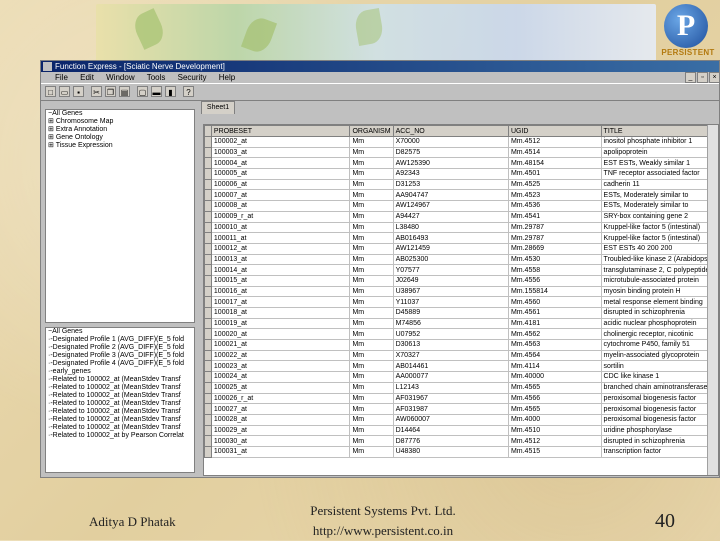 The width and height of the screenshot is (720, 541). Describe the element at coordinates (554, 184) in the screenshot. I see `table-cell: Mm.4525` at that location.